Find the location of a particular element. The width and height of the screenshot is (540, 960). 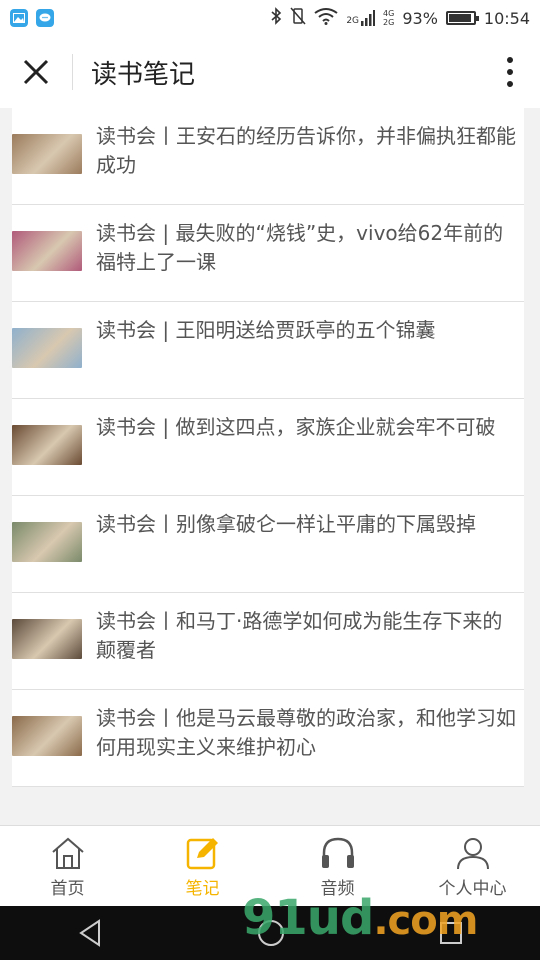

more-button is located at coordinates (510, 72).